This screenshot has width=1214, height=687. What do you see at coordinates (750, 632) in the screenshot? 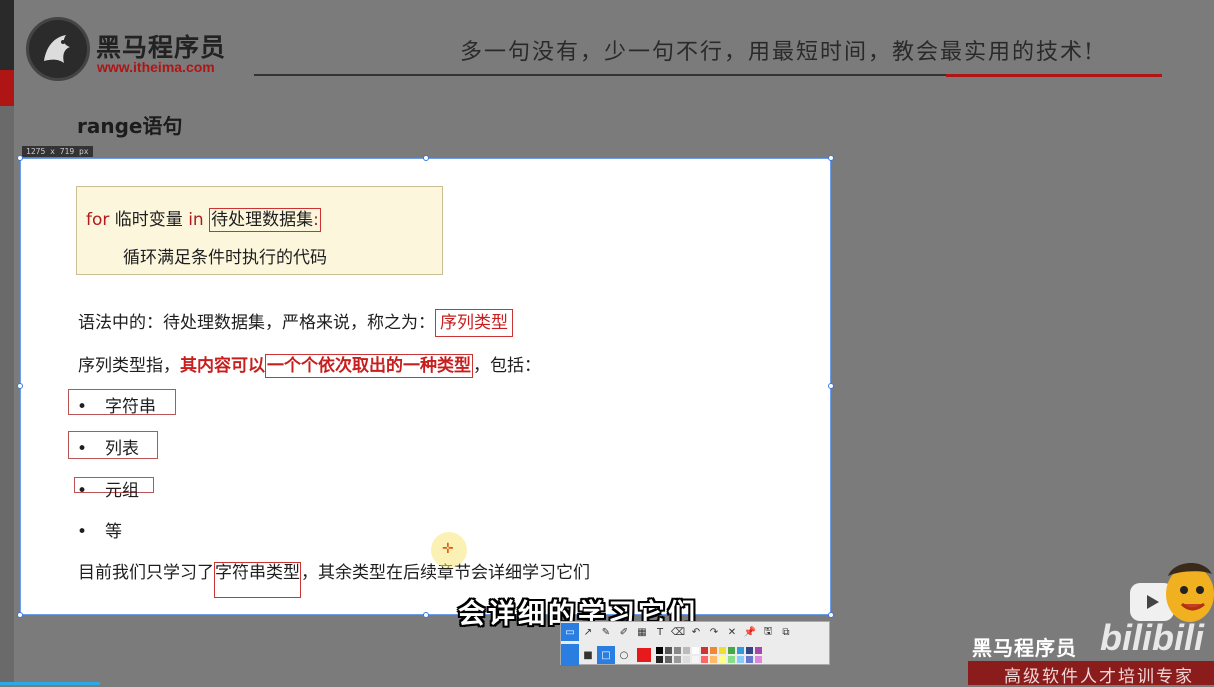
I see `pin-icon: 📌` at bounding box center [750, 632].